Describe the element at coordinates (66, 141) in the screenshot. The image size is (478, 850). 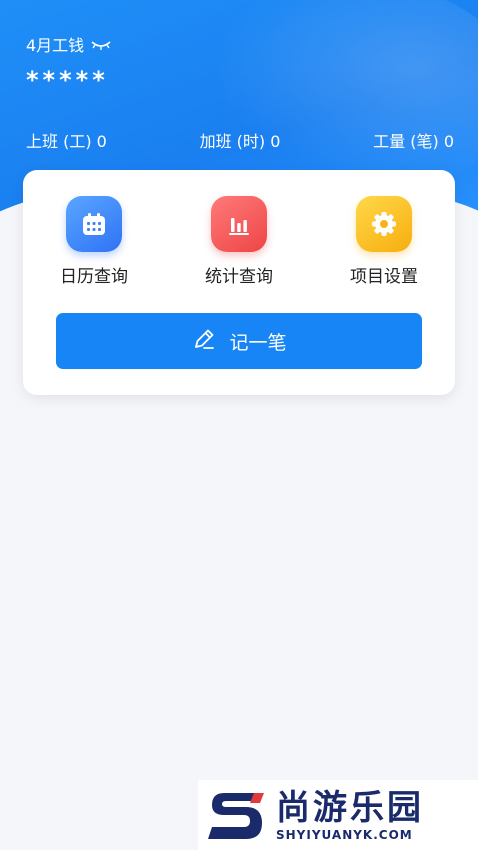
I see `stat-work-days: 上班 (工) 0` at that location.